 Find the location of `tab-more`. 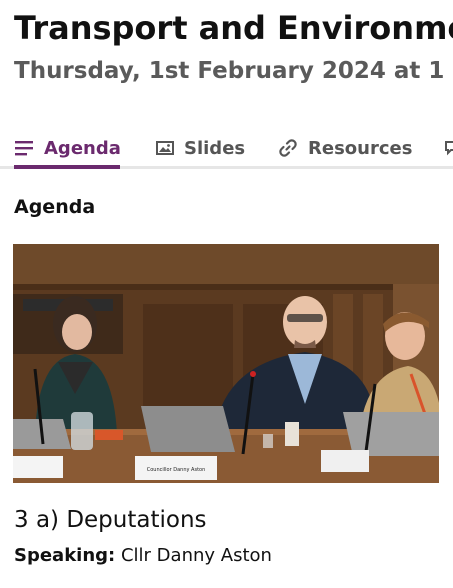

tab-more is located at coordinates (448, 148).